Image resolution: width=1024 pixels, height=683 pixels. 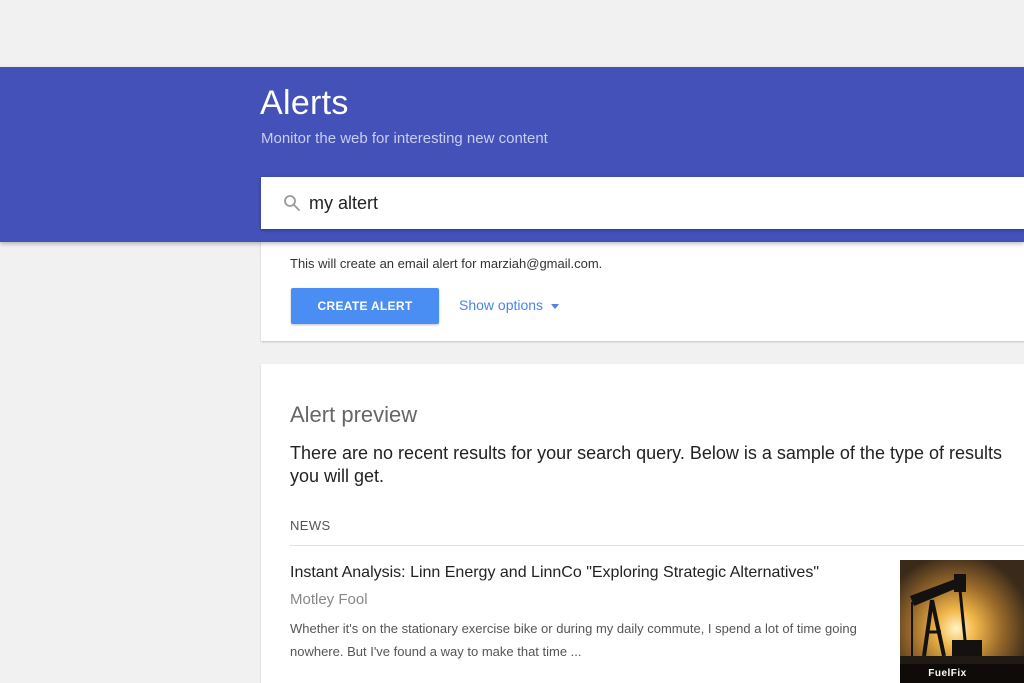 I want to click on search-box, so click(x=642, y=203).